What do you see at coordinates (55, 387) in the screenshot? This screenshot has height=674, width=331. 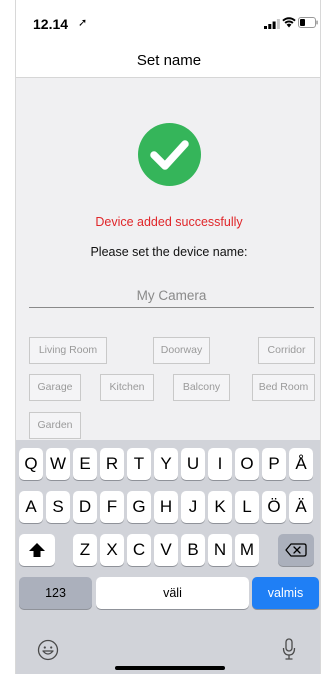 I see `preset-garage: Garage` at bounding box center [55, 387].